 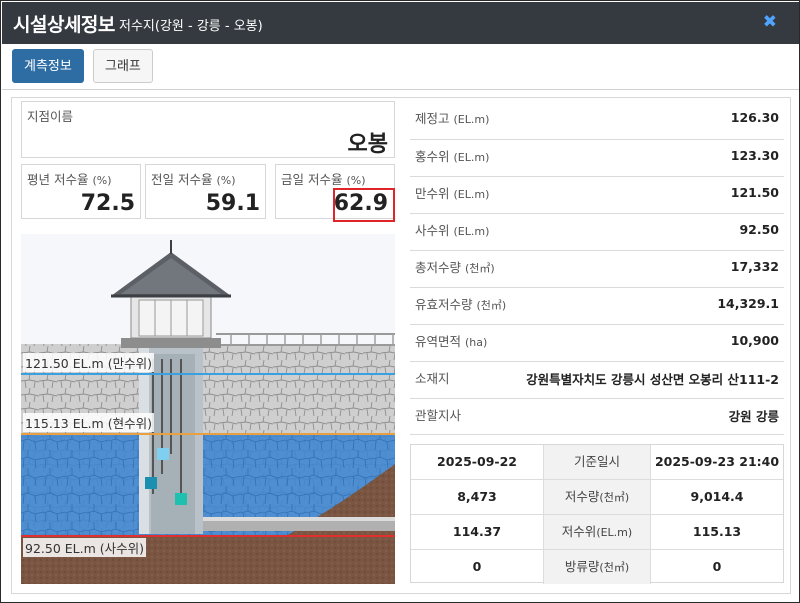 What do you see at coordinates (432, 230) in the screenshot?
I see `info-label: 사수위` at bounding box center [432, 230].